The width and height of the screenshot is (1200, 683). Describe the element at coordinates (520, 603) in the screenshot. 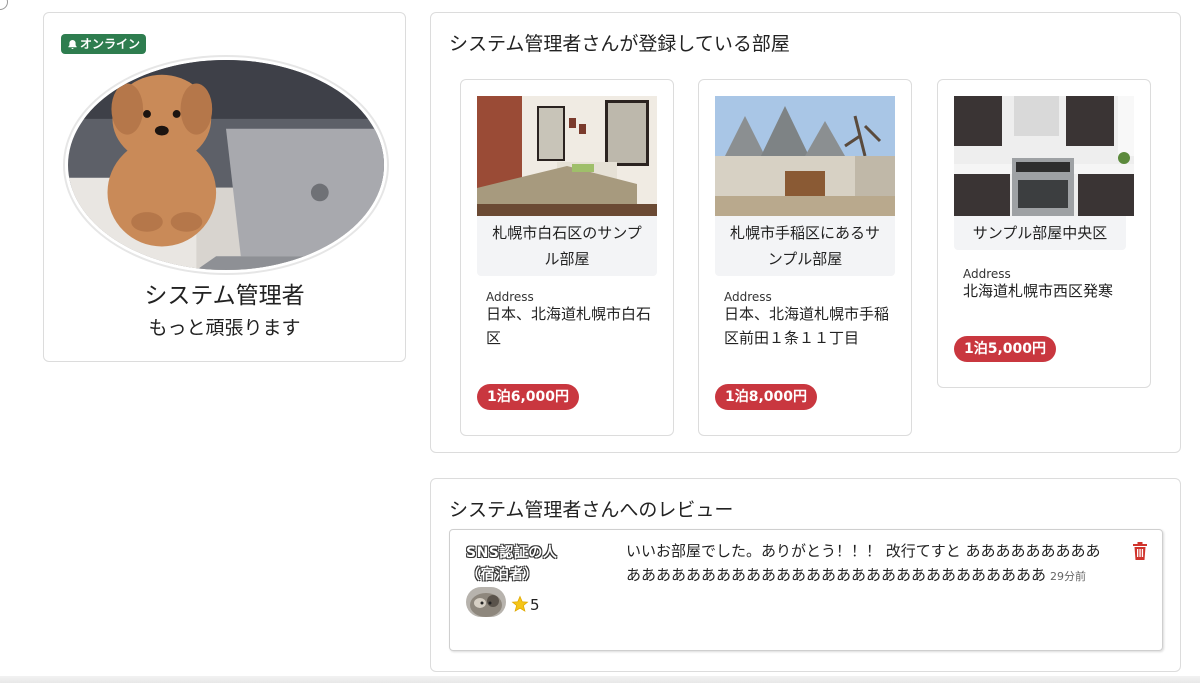

I see `star-icon` at that location.